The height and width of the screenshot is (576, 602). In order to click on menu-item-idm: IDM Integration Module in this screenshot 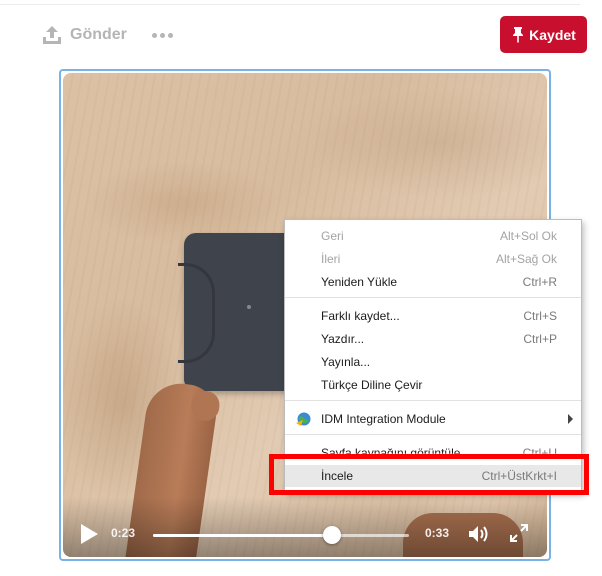, I will do `click(433, 419)`.